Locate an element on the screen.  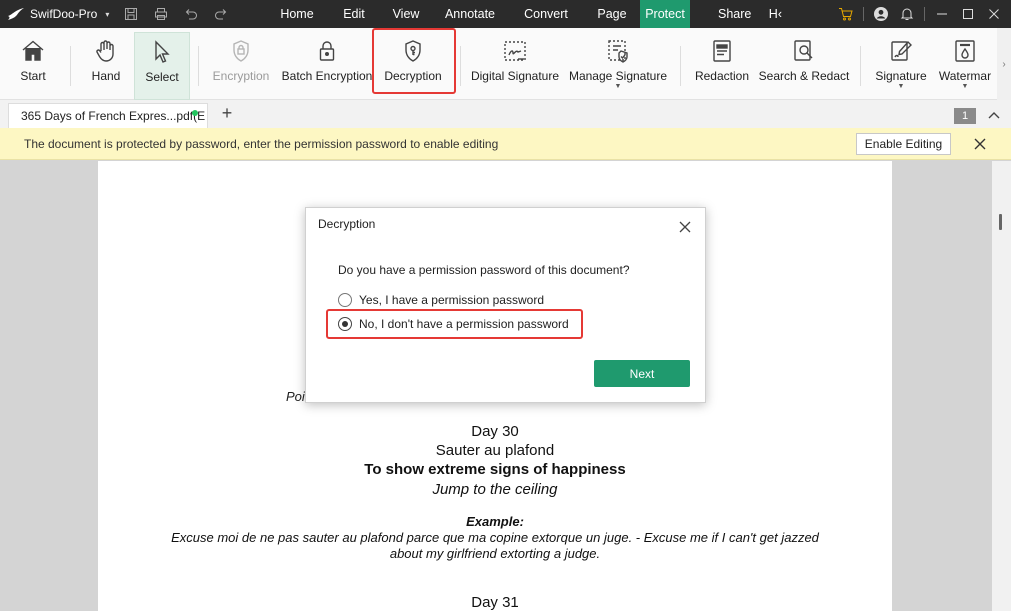
redaction-icon is located at coordinates (722, 51).